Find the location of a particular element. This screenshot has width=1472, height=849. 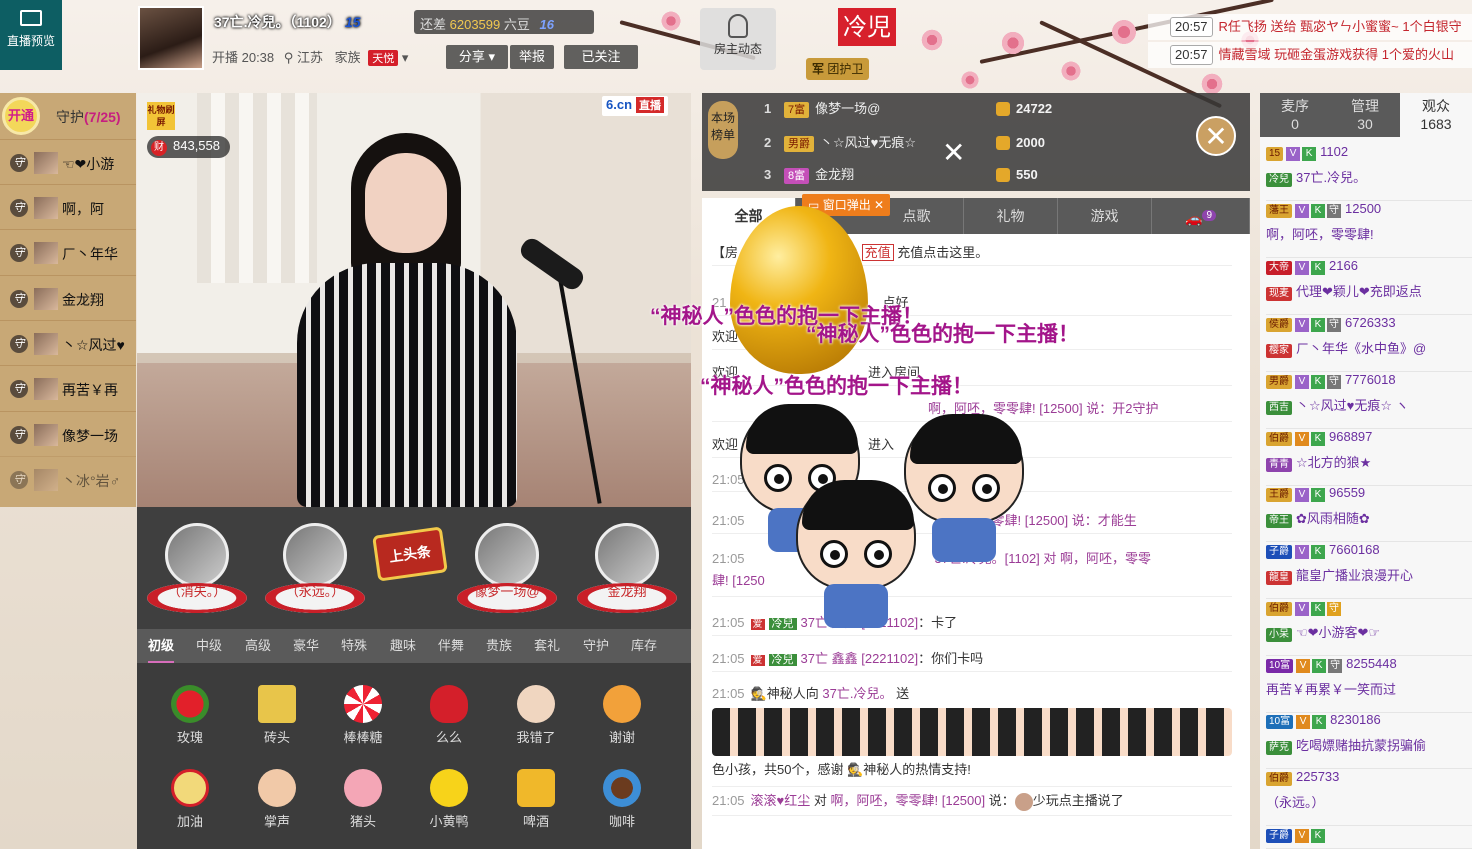

chat-name: 滚滚♥红尘 is located at coordinates (781, 800).